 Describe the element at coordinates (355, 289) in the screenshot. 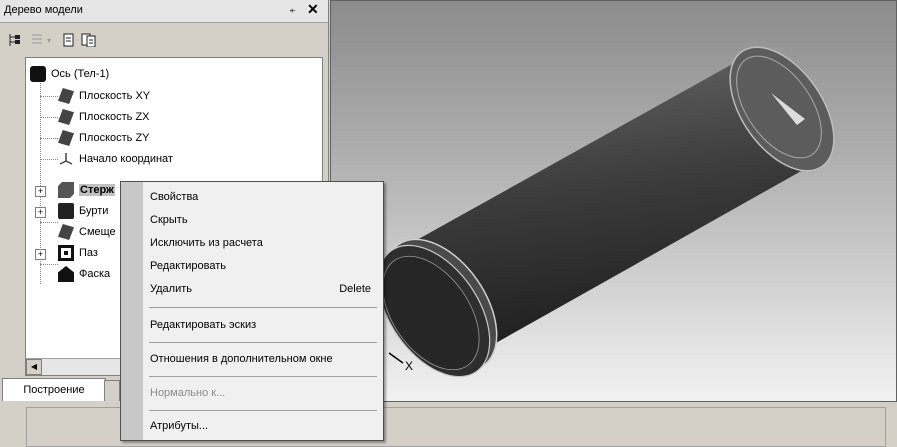

I see `menu-item-shortcut: Delete` at that location.